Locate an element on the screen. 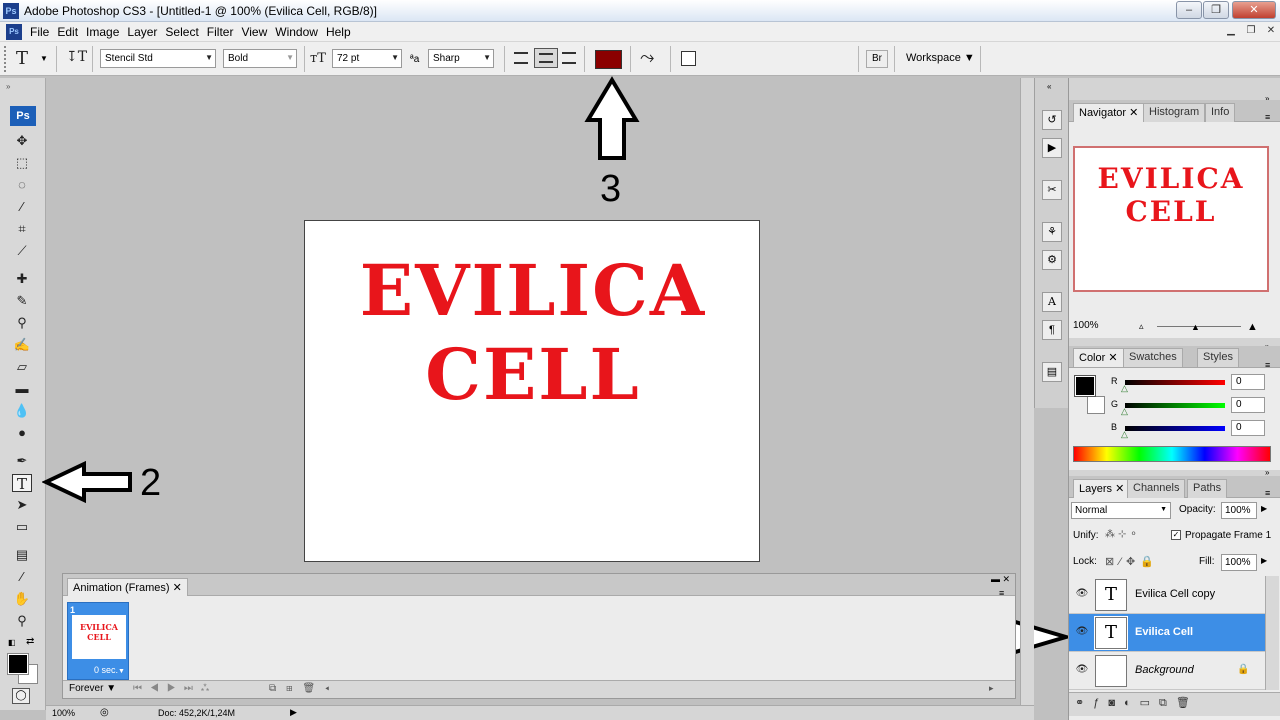 This screenshot has width=1280, height=720. doc-minimize-icon: ▁ is located at coordinates (1231, 32).